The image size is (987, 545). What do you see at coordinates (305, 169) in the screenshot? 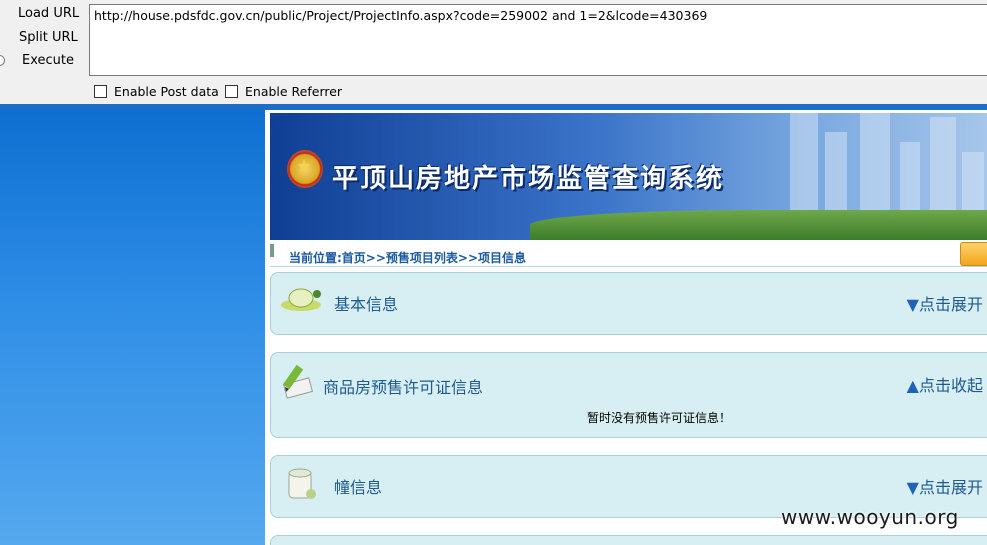
I see `national-emblem-icon: ★` at bounding box center [305, 169].